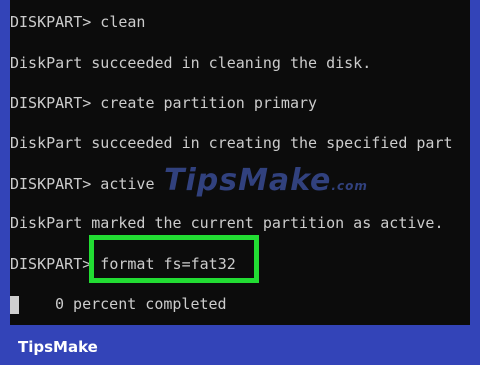 The height and width of the screenshot is (365, 480). I want to click on watermark-suffix: .com, so click(349, 186).